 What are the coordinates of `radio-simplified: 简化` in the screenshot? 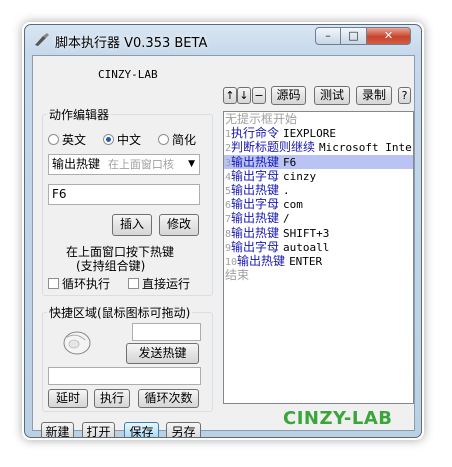 It's located at (177, 139).